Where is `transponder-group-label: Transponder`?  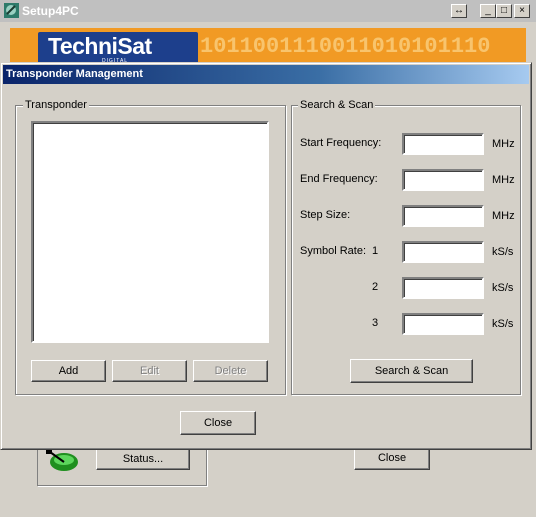
transponder-group-label: Transponder is located at coordinates (56, 105).